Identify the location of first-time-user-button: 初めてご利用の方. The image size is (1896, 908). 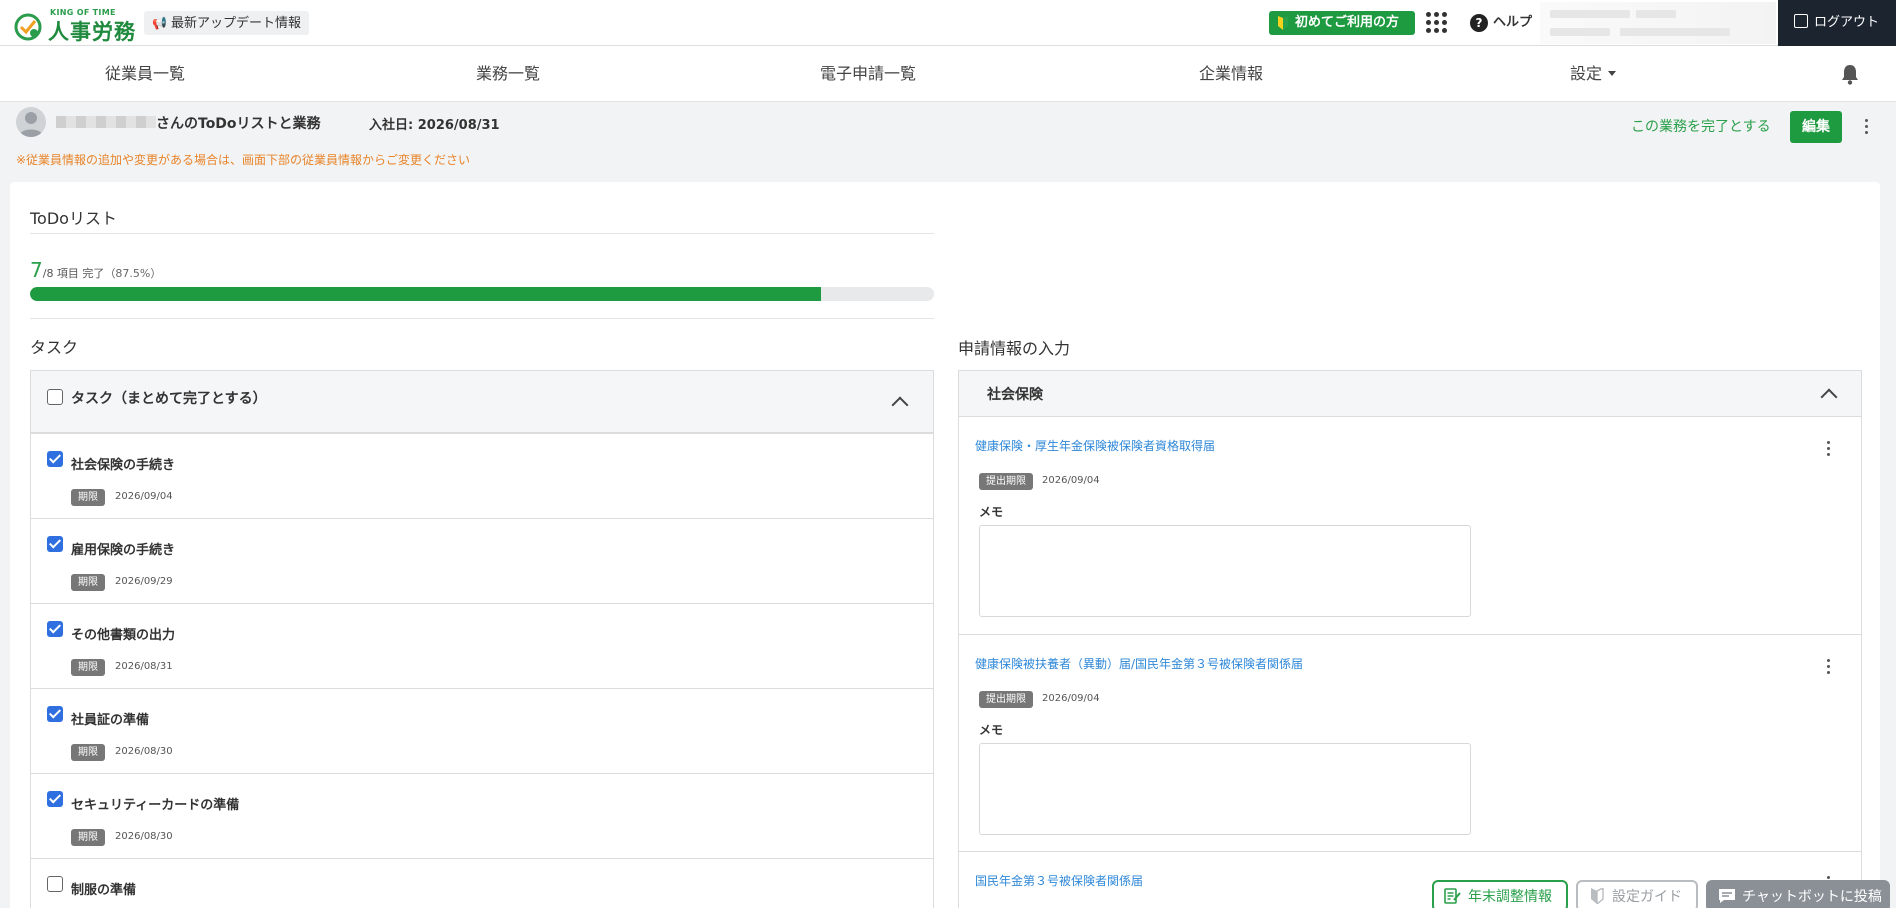
(1342, 23).